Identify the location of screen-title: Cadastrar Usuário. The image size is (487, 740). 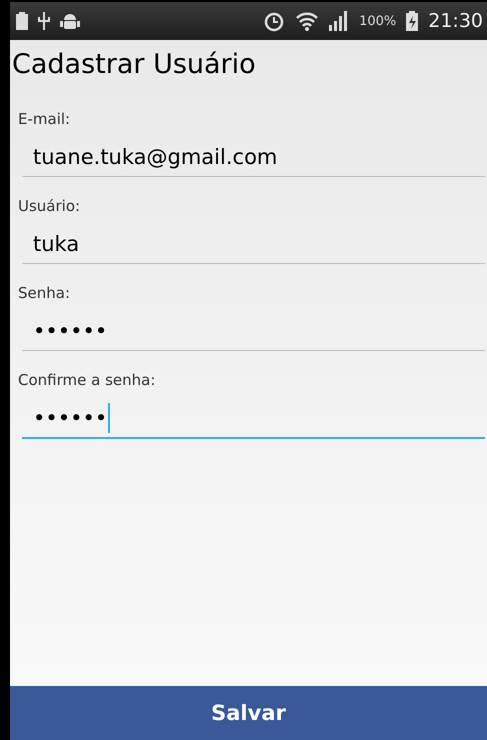
(134, 65).